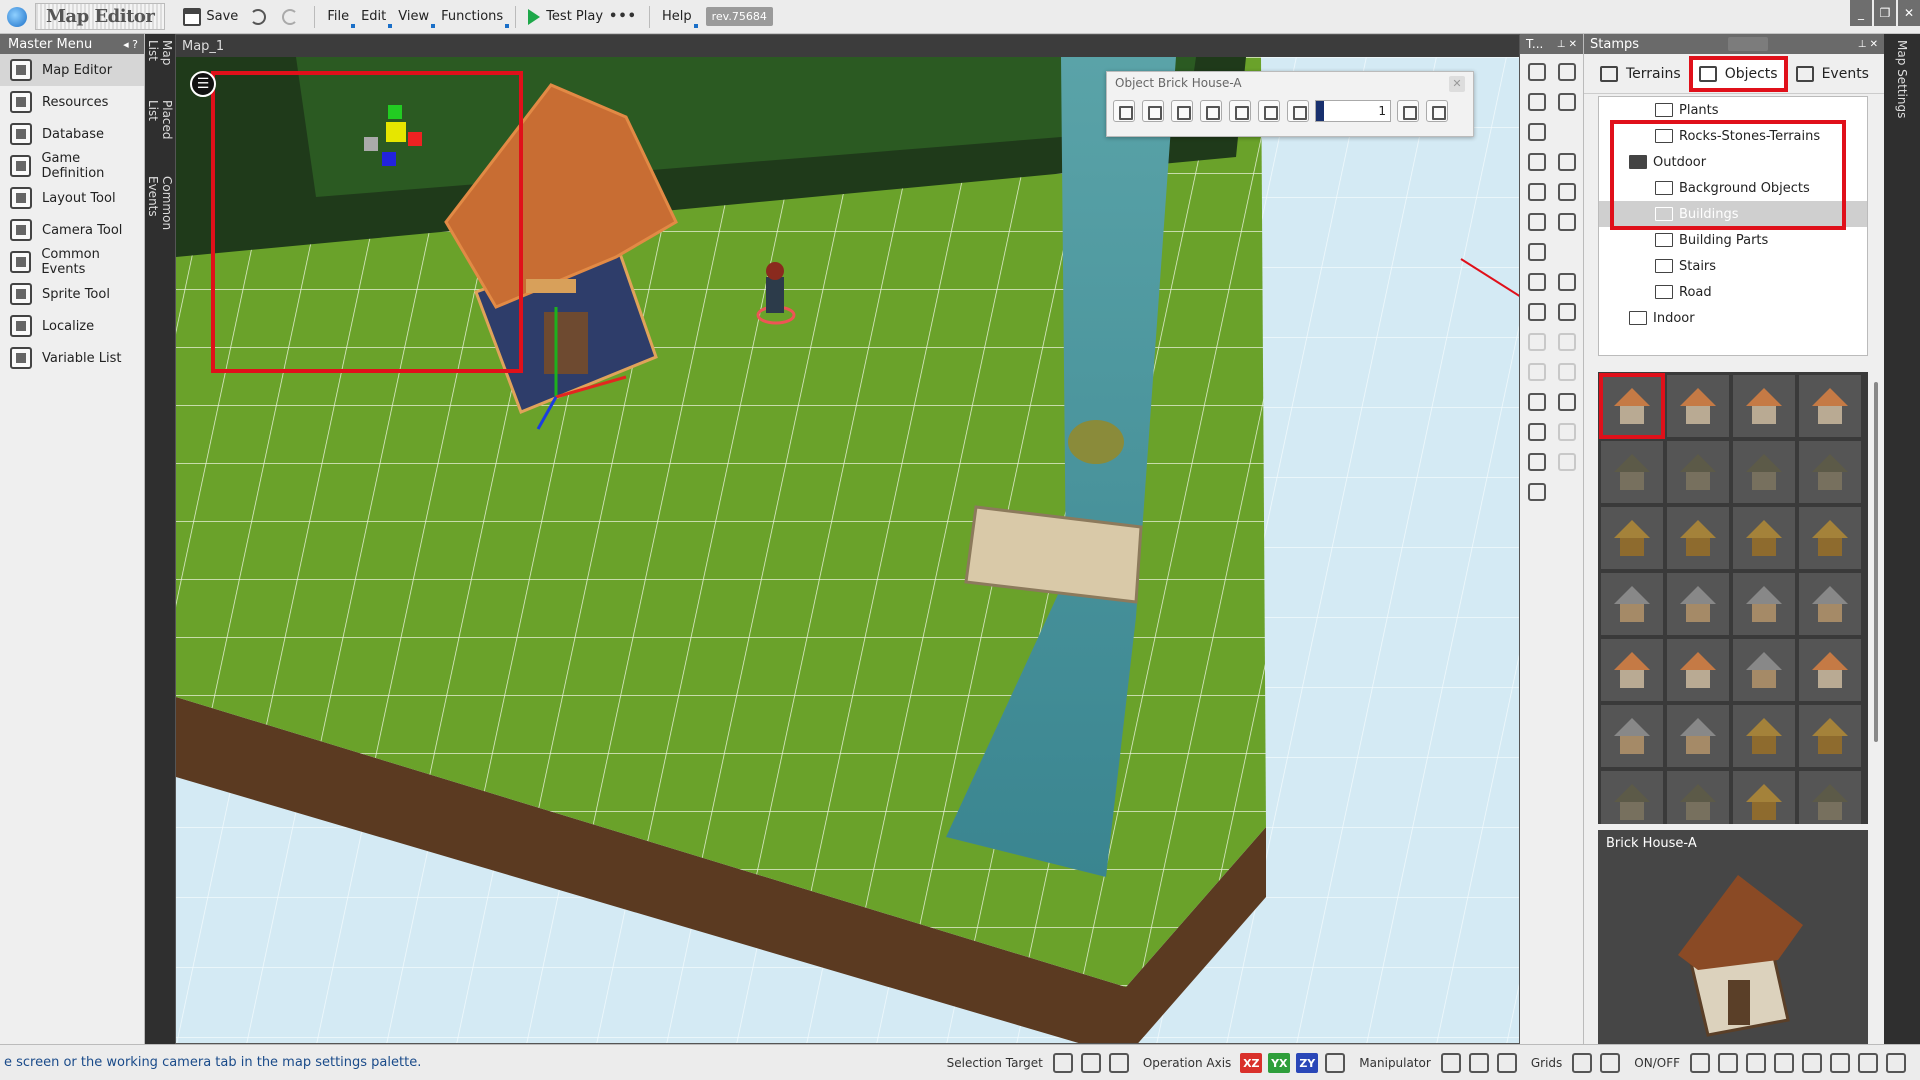 Image resolution: width=1920 pixels, height=1080 pixels. I want to click on search-icon, so click(1748, 44).